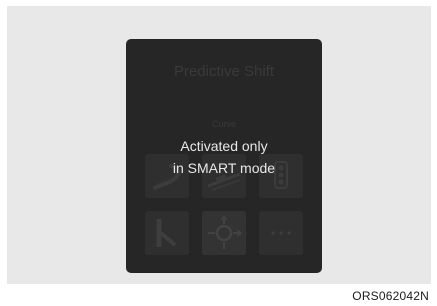 The image size is (437, 306). What do you see at coordinates (390, 296) in the screenshot?
I see `figure-code: ORS062042N` at bounding box center [390, 296].